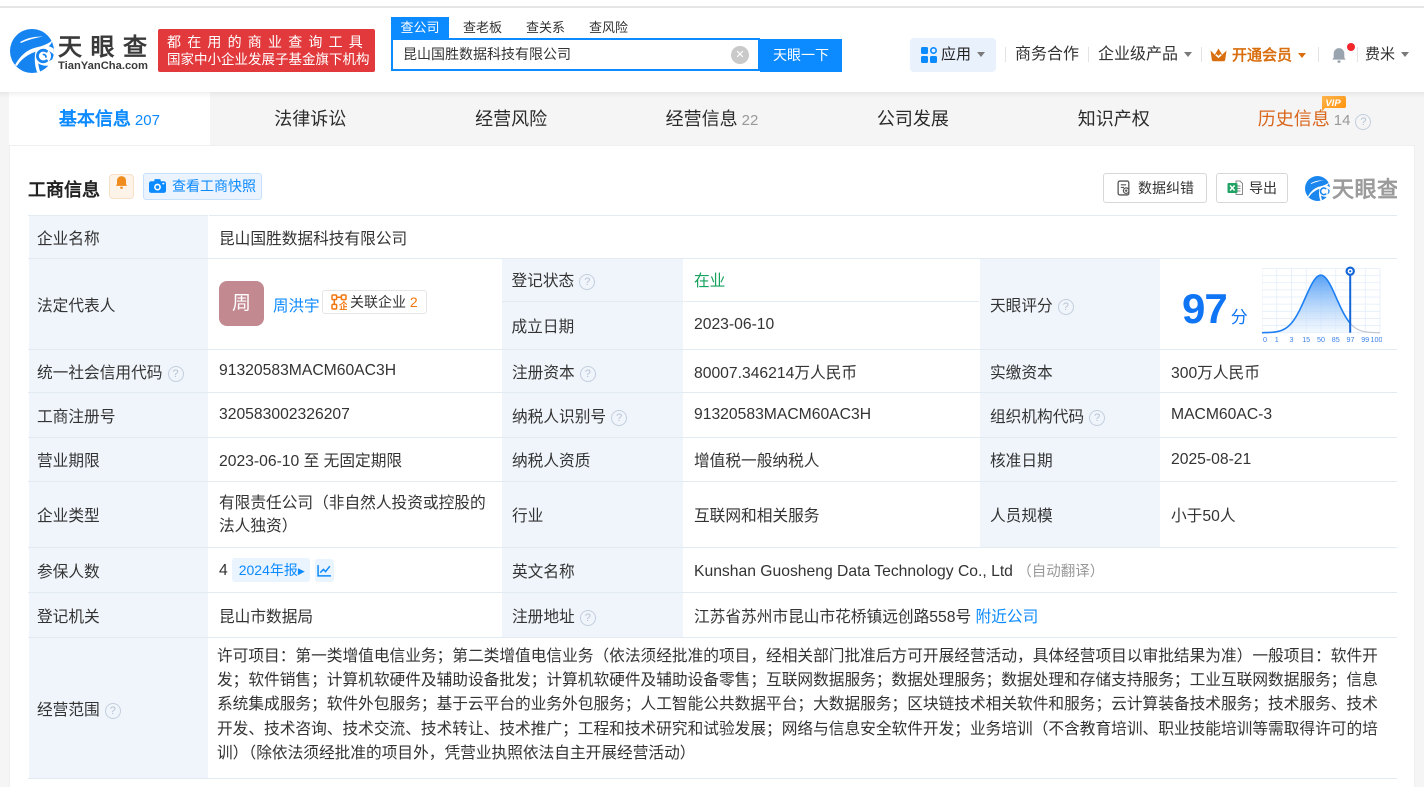 The image size is (1424, 787). Describe the element at coordinates (1334, 102) in the screenshot. I see `svg-text: VIP` at that location.